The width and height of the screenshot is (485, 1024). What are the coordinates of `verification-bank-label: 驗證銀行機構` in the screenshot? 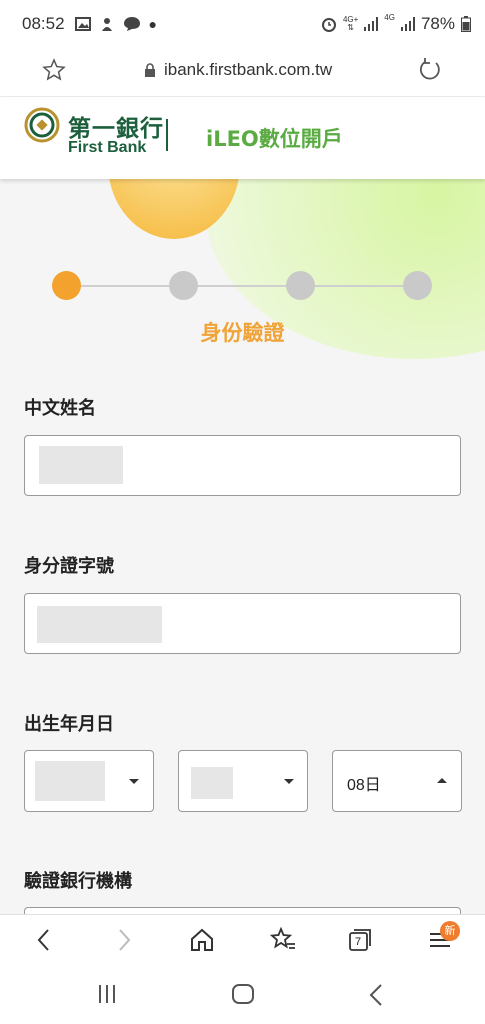 It's located at (78, 881).